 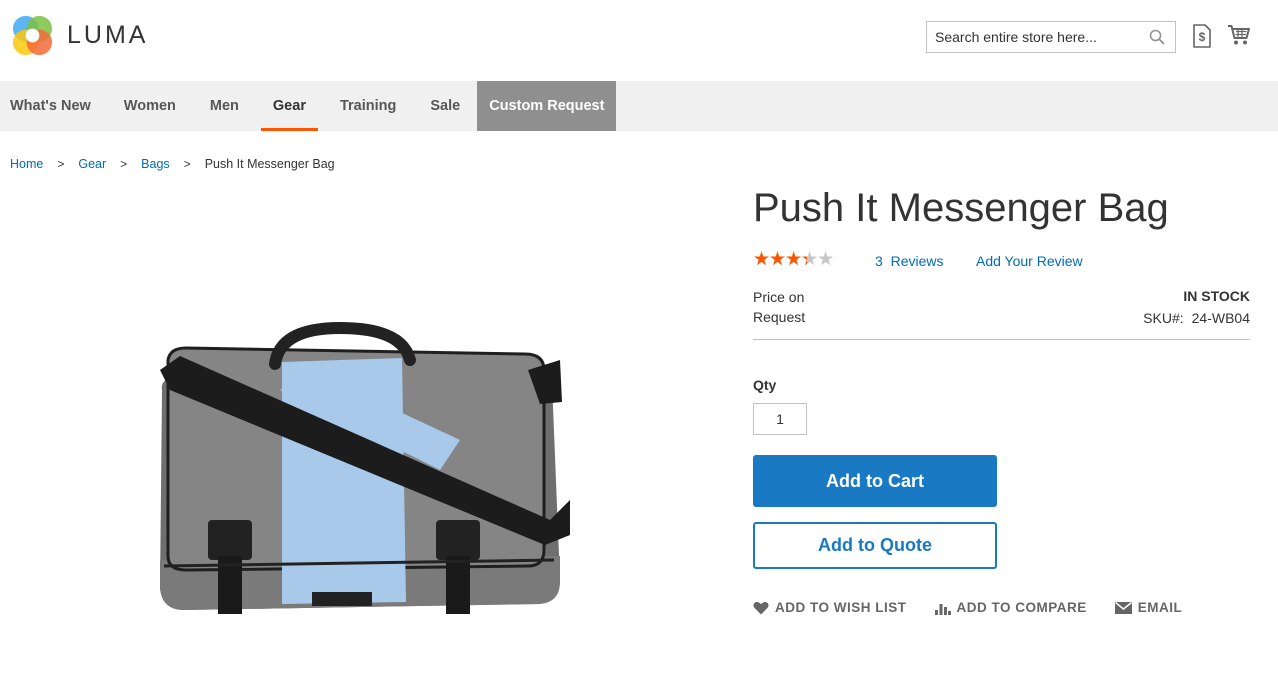 I want to click on product-actions: ADD TO WISH LIST ADD TO COMPARE EMAIL, so click(x=967, y=607).